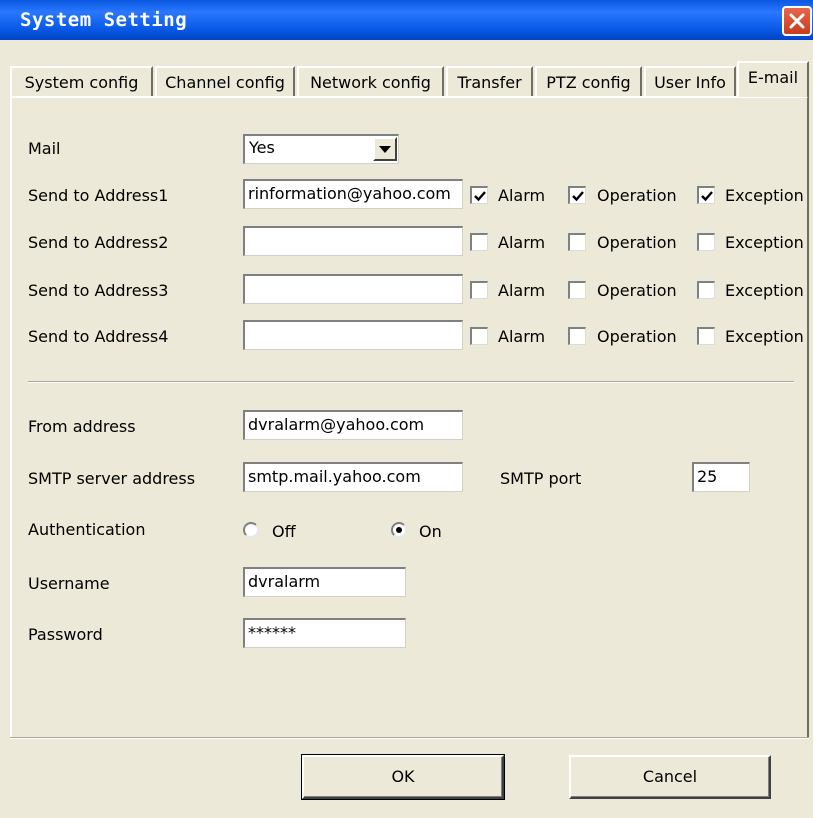 The height and width of the screenshot is (818, 813). What do you see at coordinates (588, 81) in the screenshot?
I see `tab-ptz-config: PTZ config` at bounding box center [588, 81].